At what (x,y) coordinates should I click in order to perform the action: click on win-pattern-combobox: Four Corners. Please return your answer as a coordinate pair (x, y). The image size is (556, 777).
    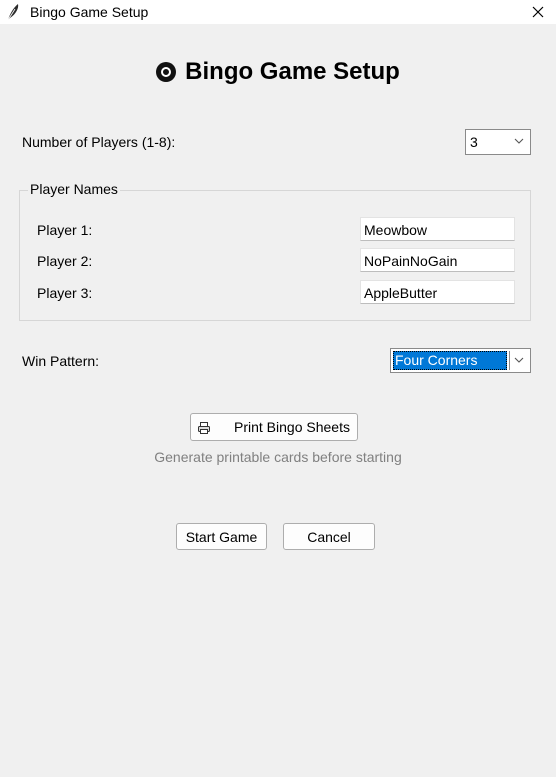
    Looking at the image, I should click on (460, 360).